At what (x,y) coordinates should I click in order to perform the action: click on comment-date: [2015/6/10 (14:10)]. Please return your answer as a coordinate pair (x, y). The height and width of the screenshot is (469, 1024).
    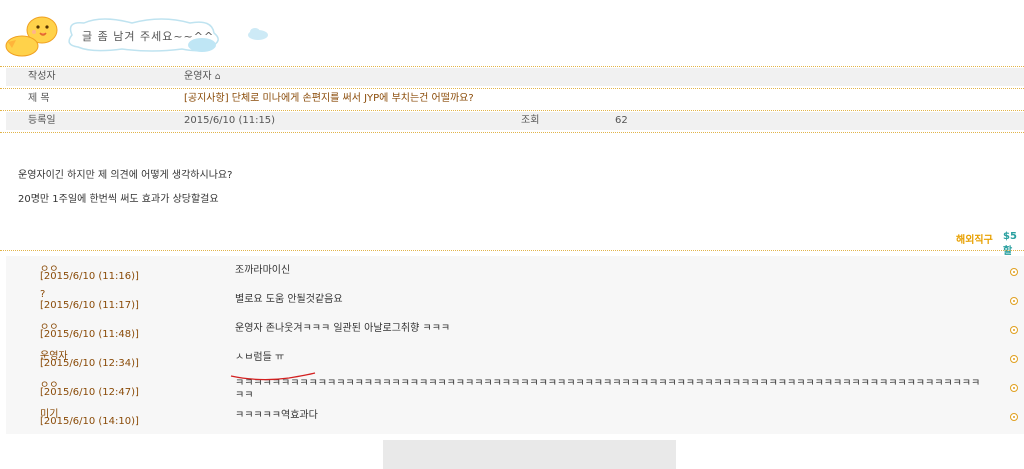
    Looking at the image, I should click on (89, 421).